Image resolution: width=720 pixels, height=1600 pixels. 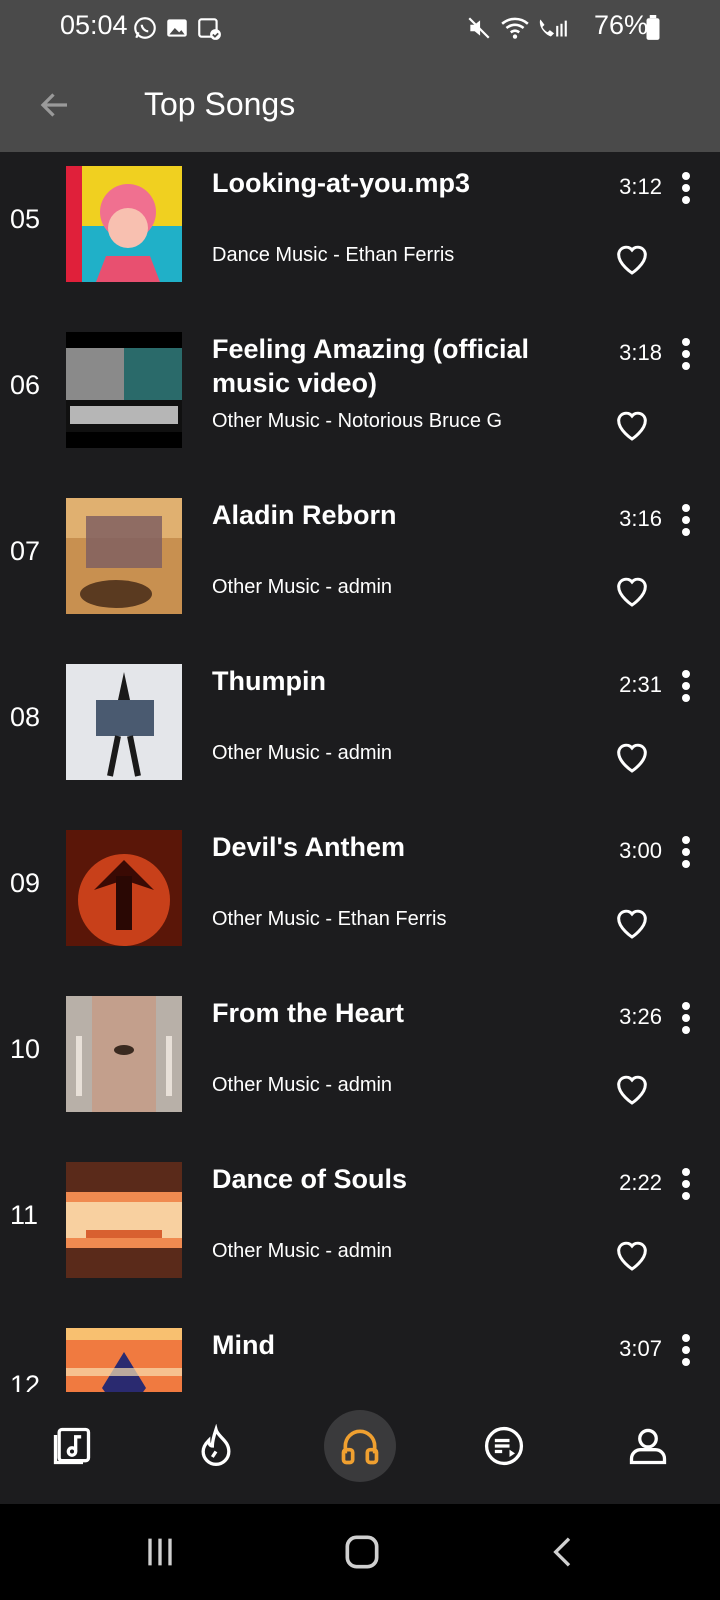 I want to click on song-title: Looking-at-you.mp3, so click(x=341, y=183).